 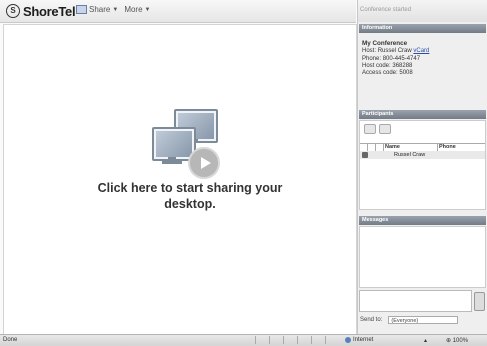 I want to click on brand-name: ShoreTel, so click(x=49, y=11).